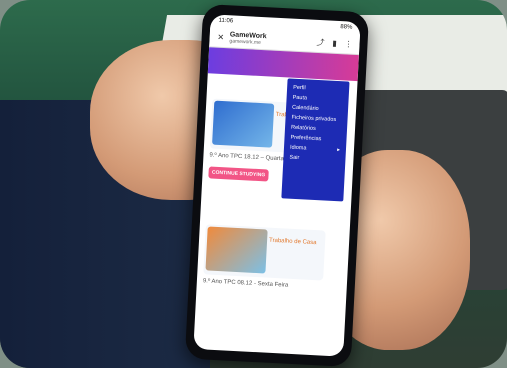 Image resolution: width=507 pixels, height=368 pixels. Describe the element at coordinates (292, 242) in the screenshot. I see `card-title: Trabalho de Casa` at that location.